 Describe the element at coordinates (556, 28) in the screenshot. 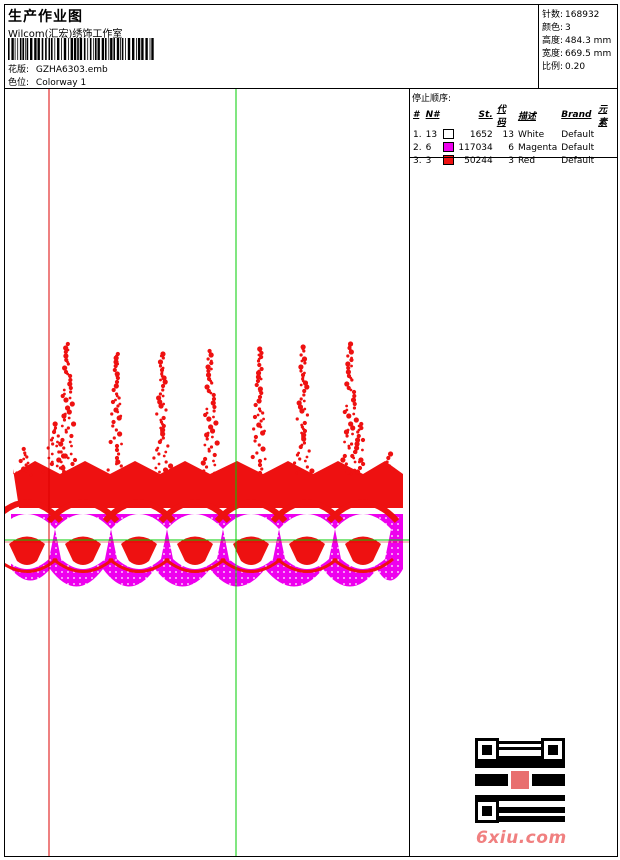

I see `stat-colors: 颜色: 3` at that location.